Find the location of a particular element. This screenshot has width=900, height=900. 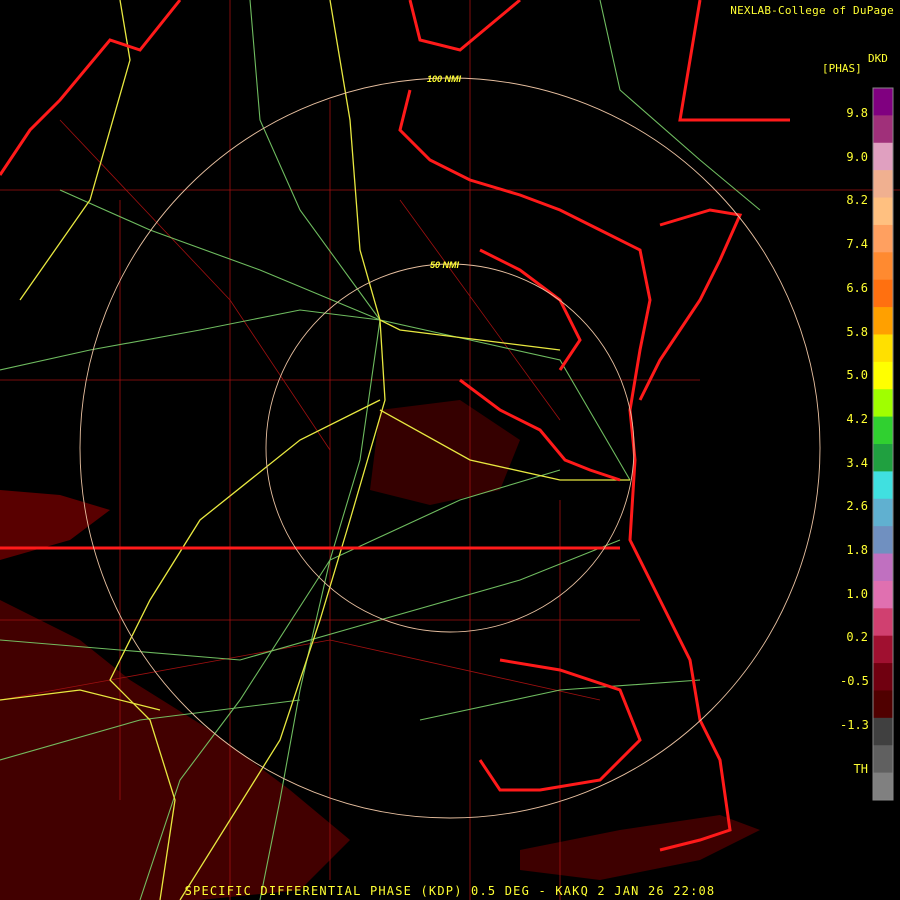

color-scale-label: 9.8 is located at coordinates (857, 113).